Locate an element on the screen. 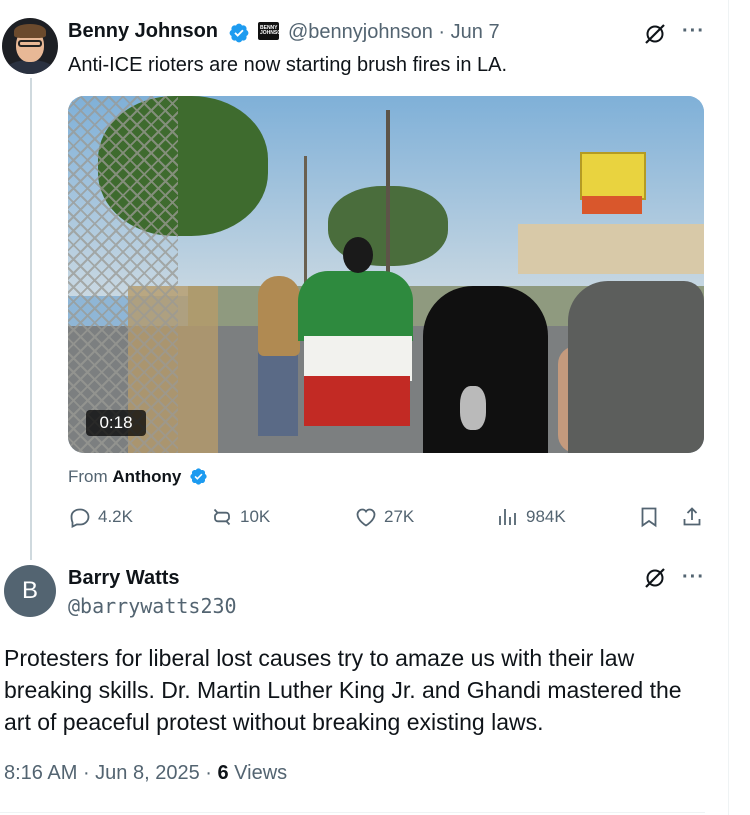  share-button is located at coordinates (692, 517).